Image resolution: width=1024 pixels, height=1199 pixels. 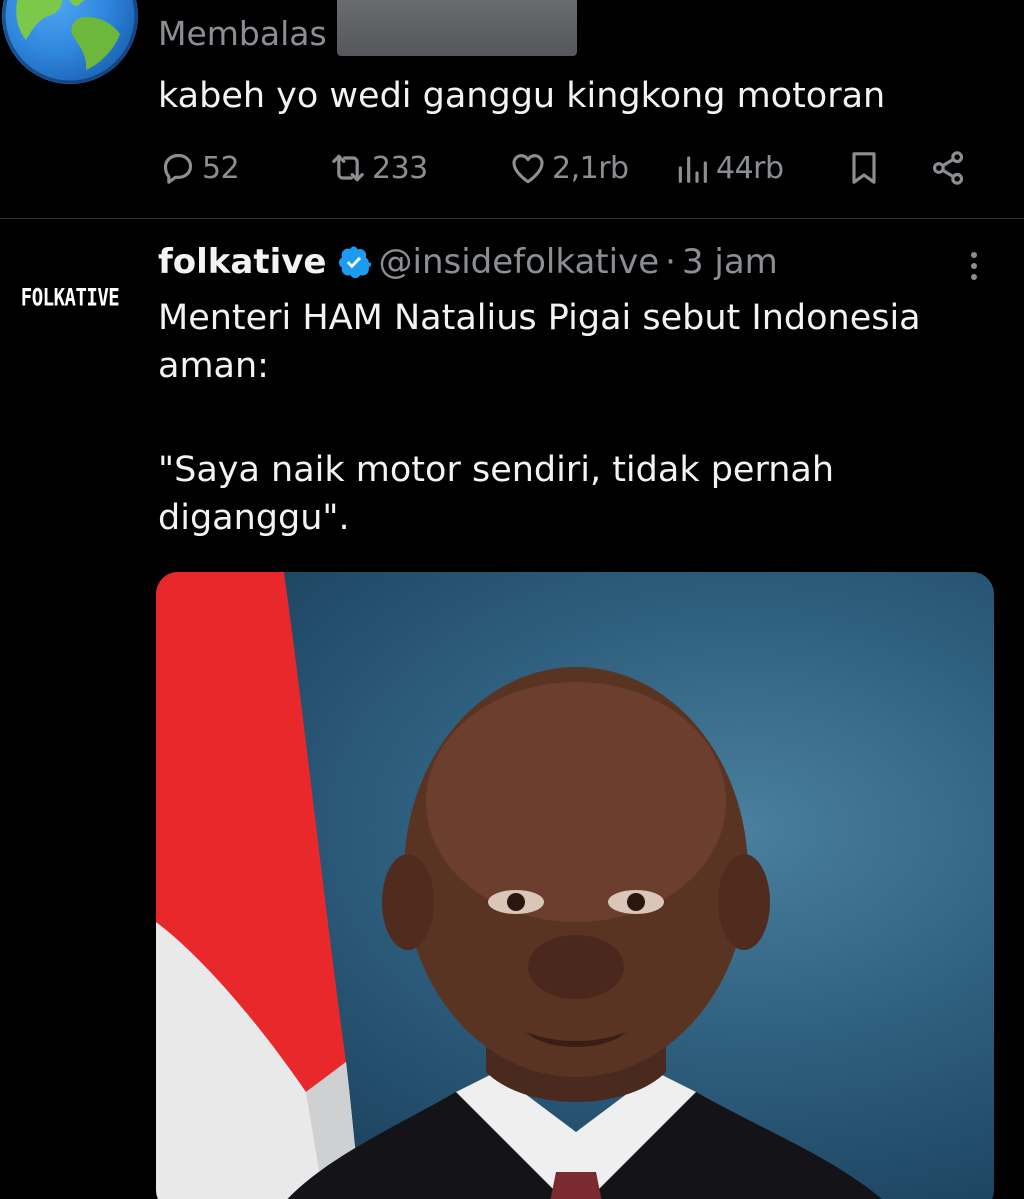 I want to click on folkative-logo-text: FOLKATIVE, so click(x=70, y=298).